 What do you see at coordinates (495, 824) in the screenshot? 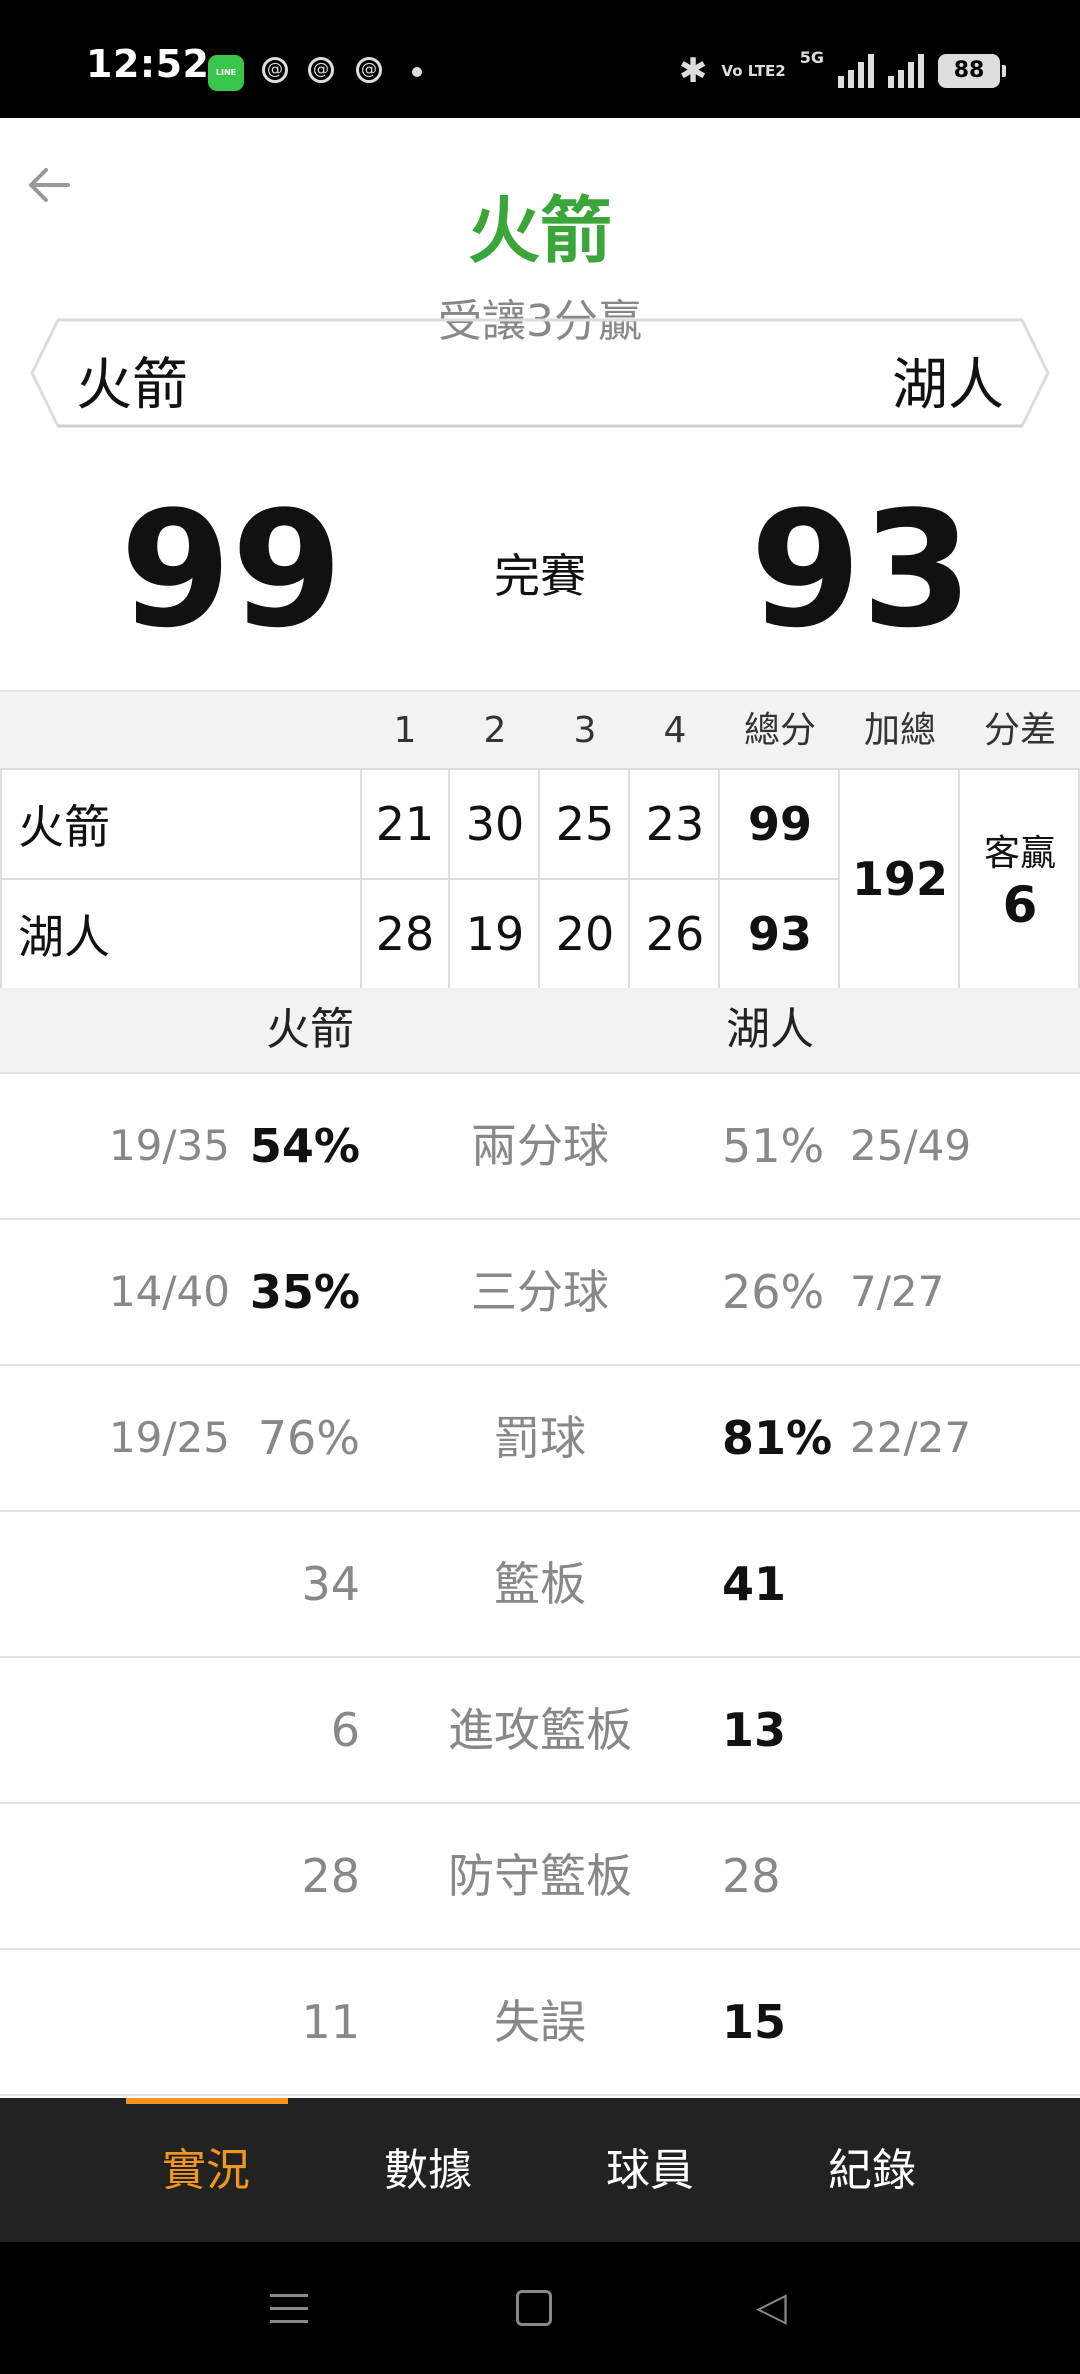
I see `quarter-cell: 30` at bounding box center [495, 824].